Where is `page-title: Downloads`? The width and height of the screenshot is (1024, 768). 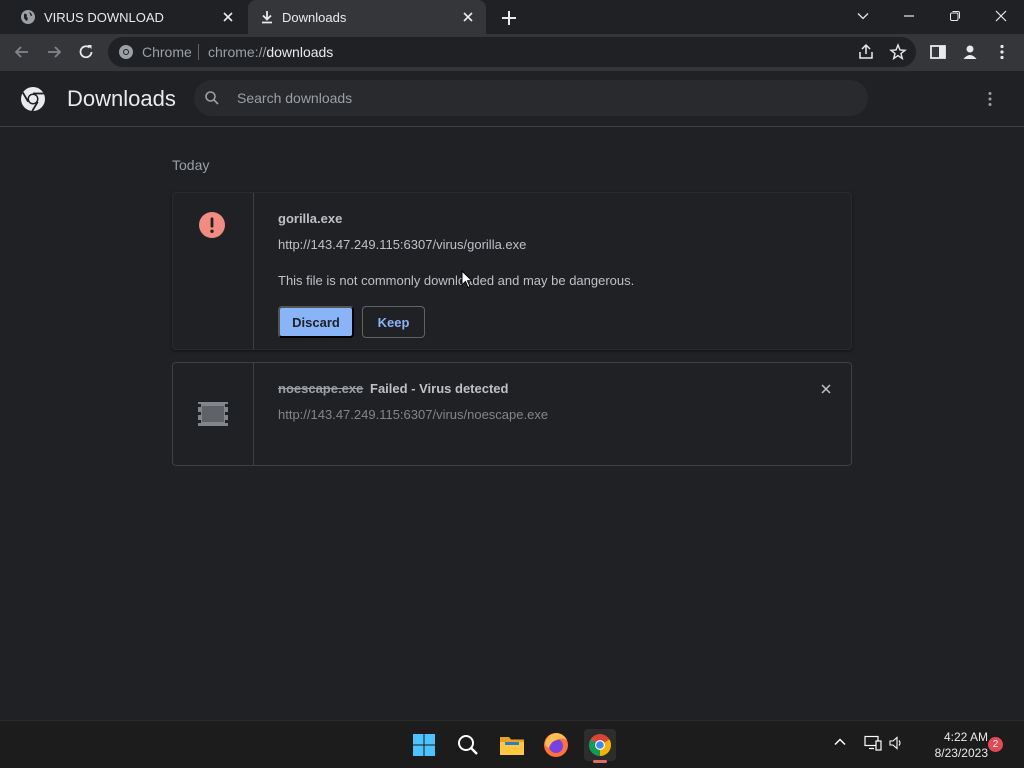
page-title: Downloads is located at coordinates (121, 98).